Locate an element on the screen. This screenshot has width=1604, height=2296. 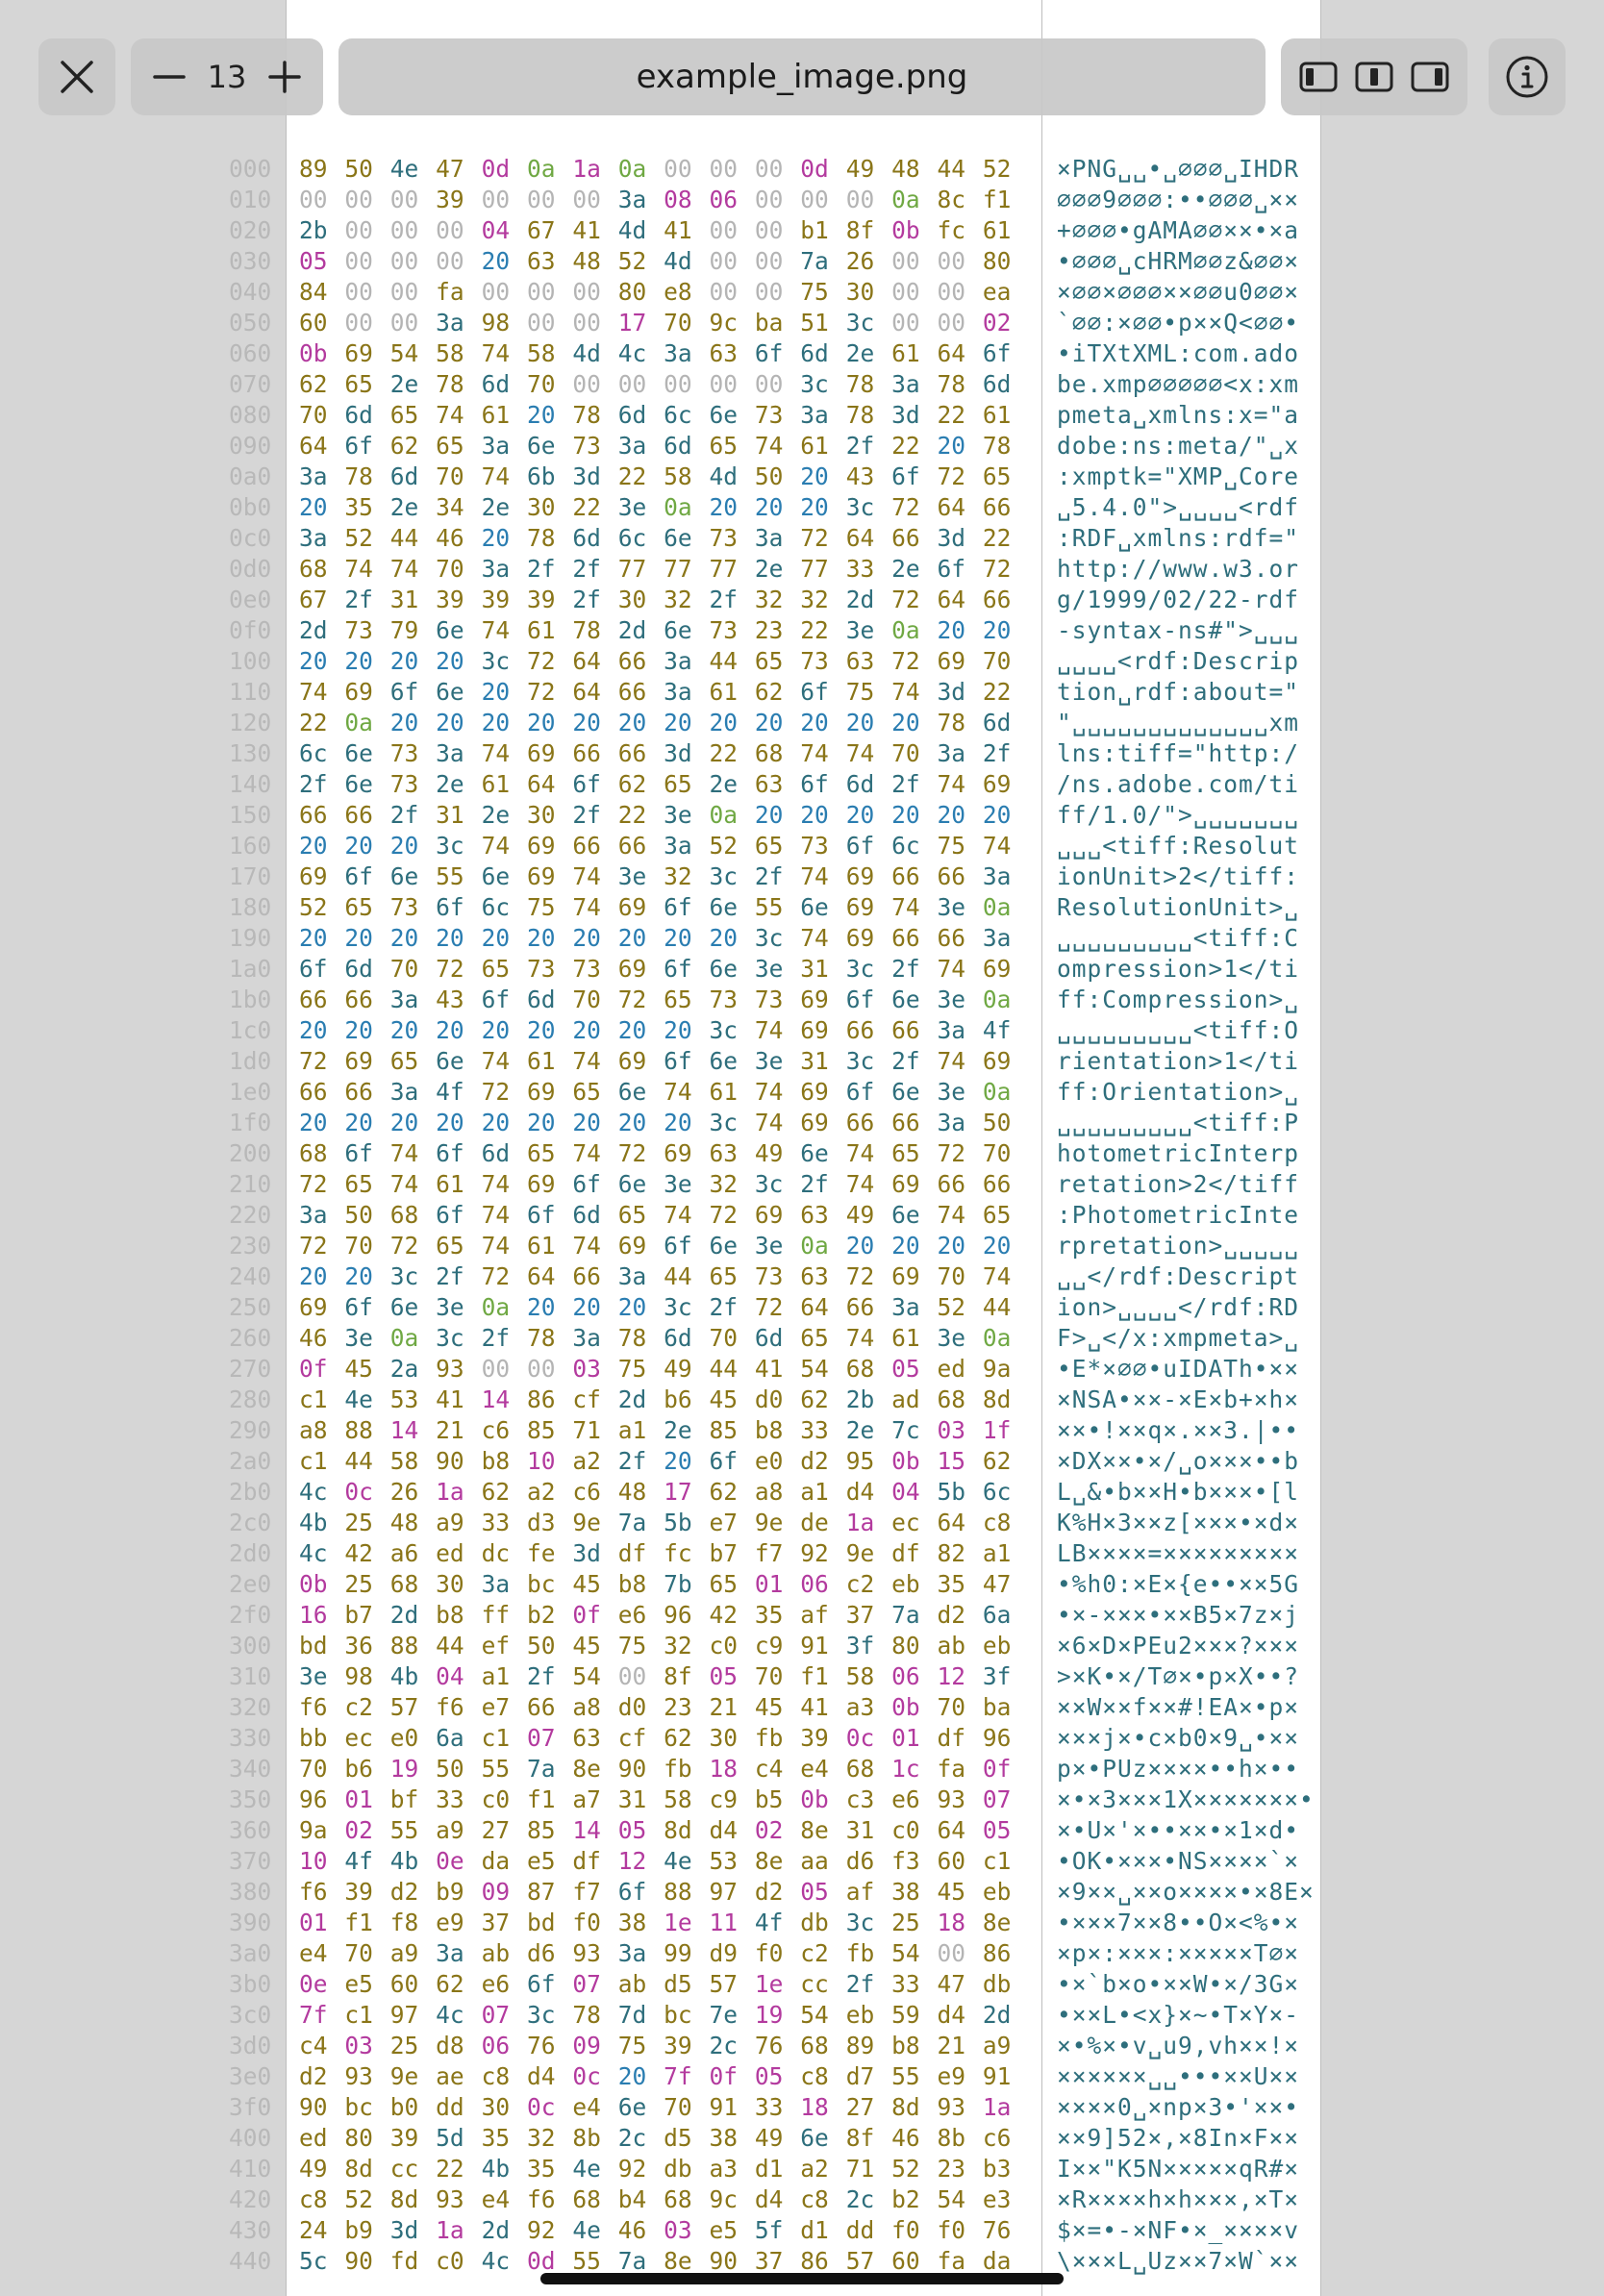
hex-byte: 54 is located at coordinates (413, 353).